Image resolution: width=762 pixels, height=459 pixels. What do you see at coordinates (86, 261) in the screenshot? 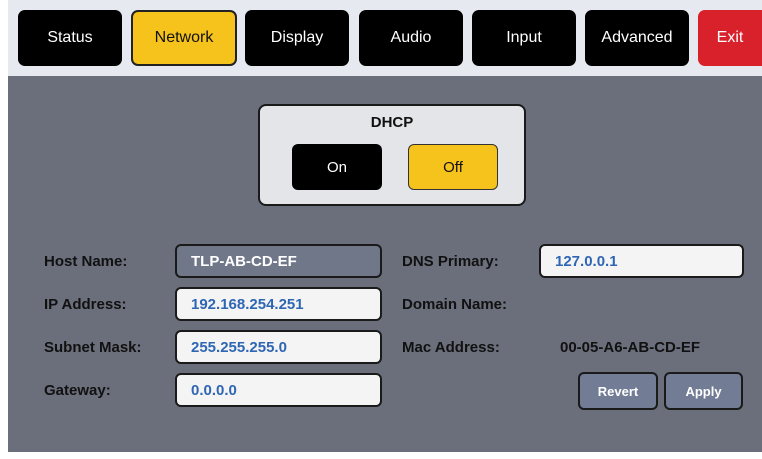
I see `host-name-label: Host Name:` at bounding box center [86, 261].